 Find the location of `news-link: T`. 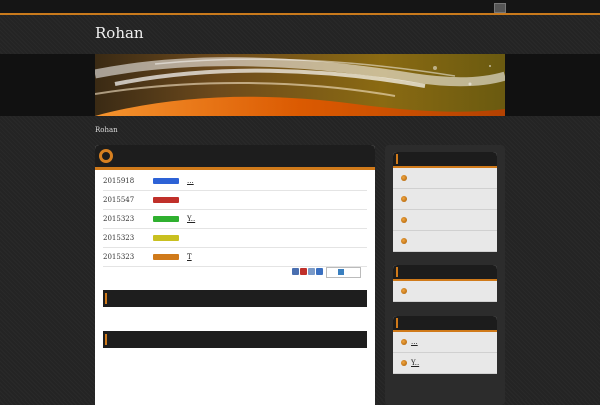

news-link: T is located at coordinates (189, 257).